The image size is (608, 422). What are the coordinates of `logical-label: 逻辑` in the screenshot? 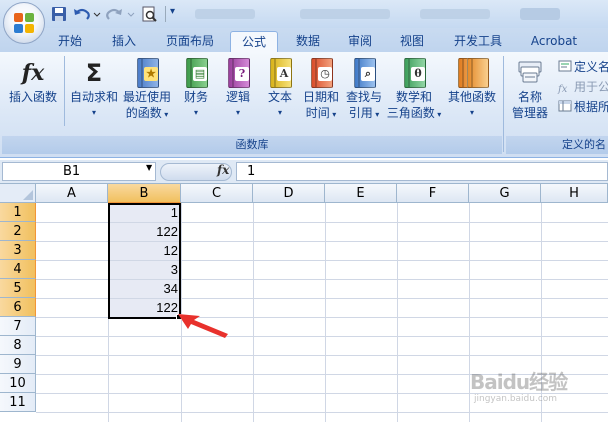 It's located at (237, 97).